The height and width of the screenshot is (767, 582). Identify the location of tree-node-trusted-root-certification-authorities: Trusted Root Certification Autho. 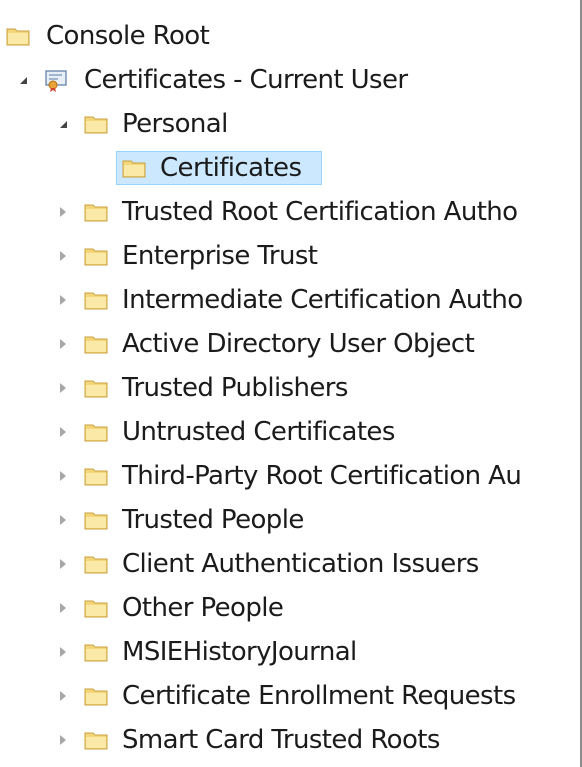
(290, 212).